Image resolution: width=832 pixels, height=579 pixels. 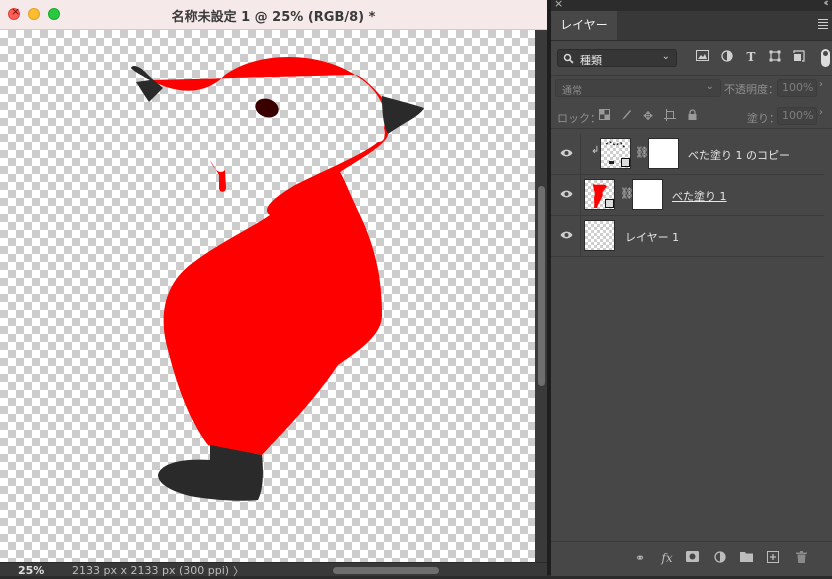 What do you see at coordinates (541, 286) in the screenshot?
I see `vertical-scroll-thumb` at bounding box center [541, 286].